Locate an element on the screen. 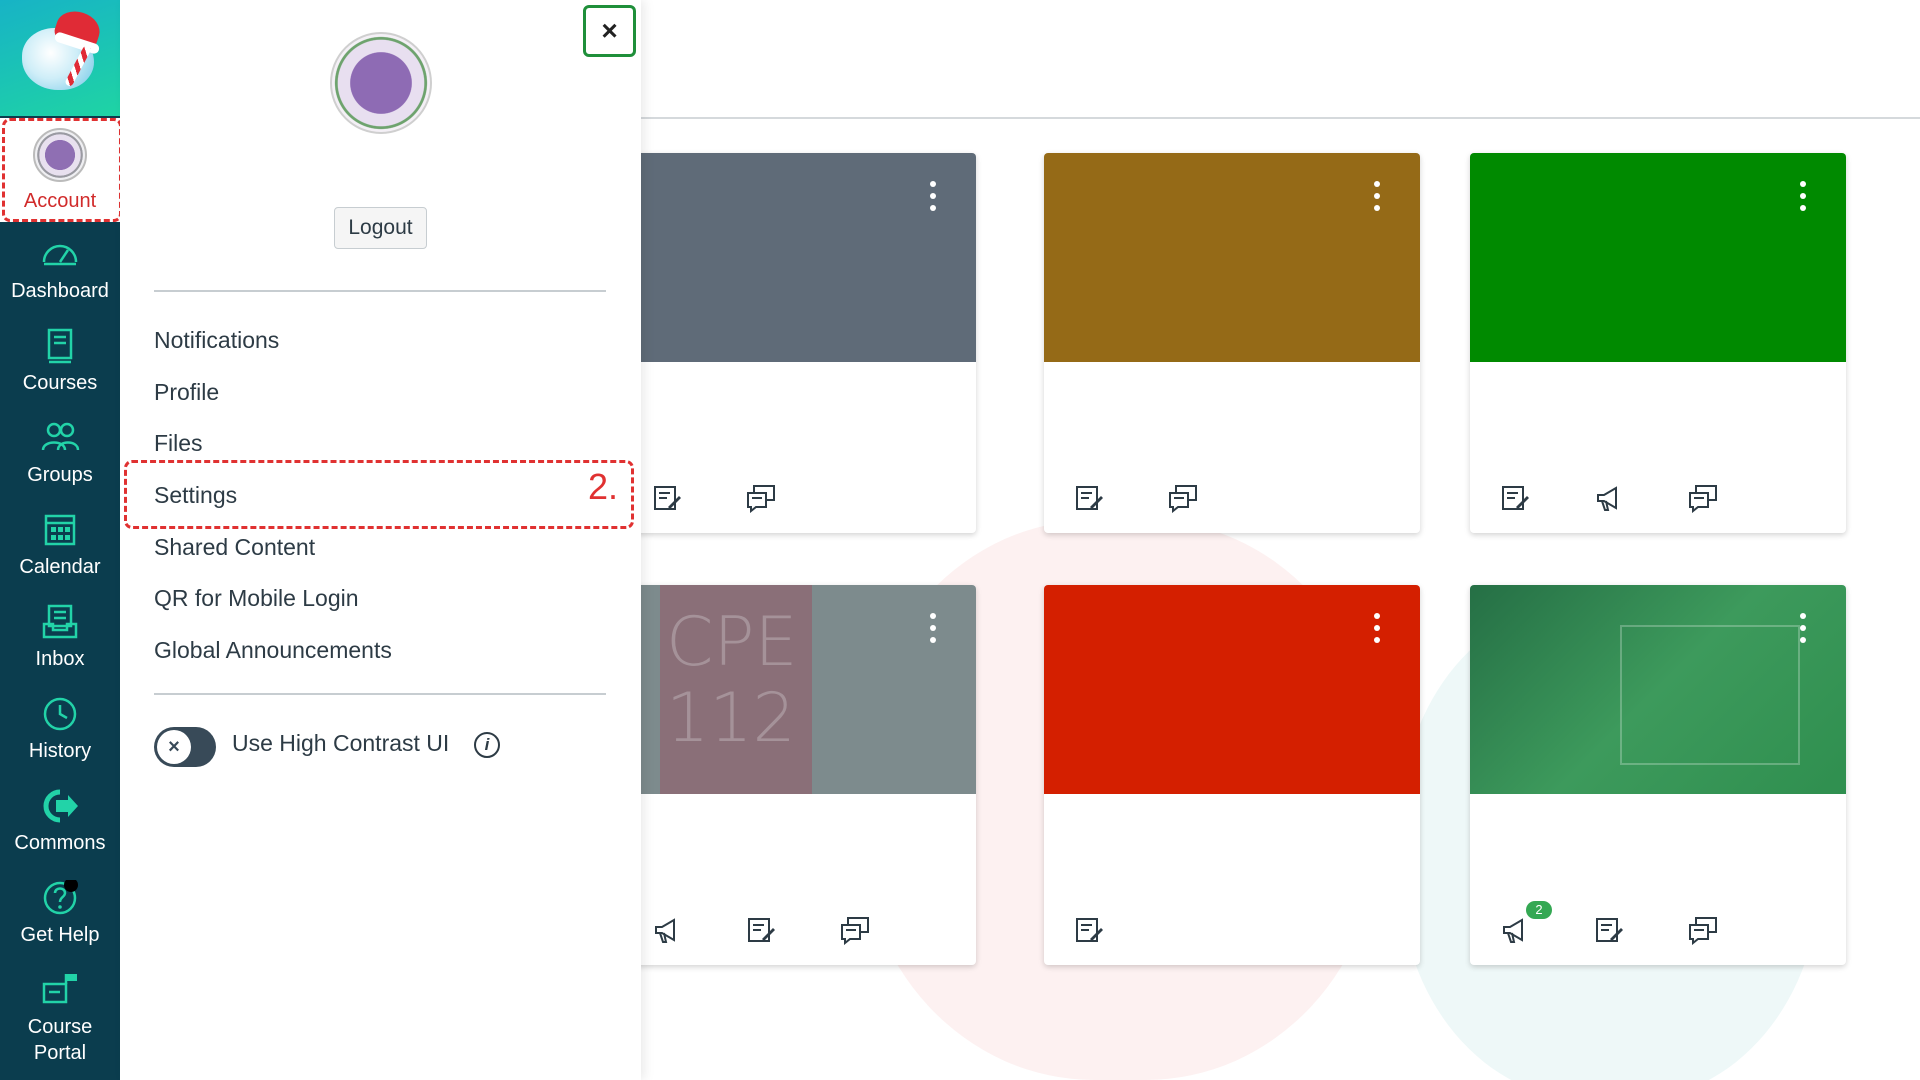 This screenshot has height=1080, width=1920. dashboard-icon is located at coordinates (60, 255).